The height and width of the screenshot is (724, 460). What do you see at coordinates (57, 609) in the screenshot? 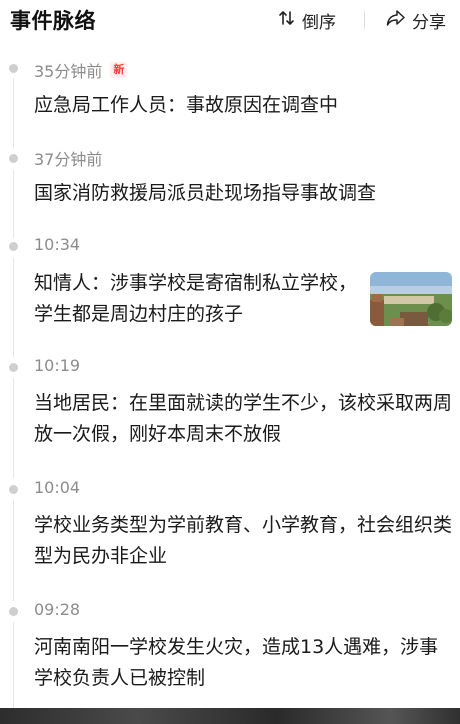
I see `item-time: 09:28` at bounding box center [57, 609].